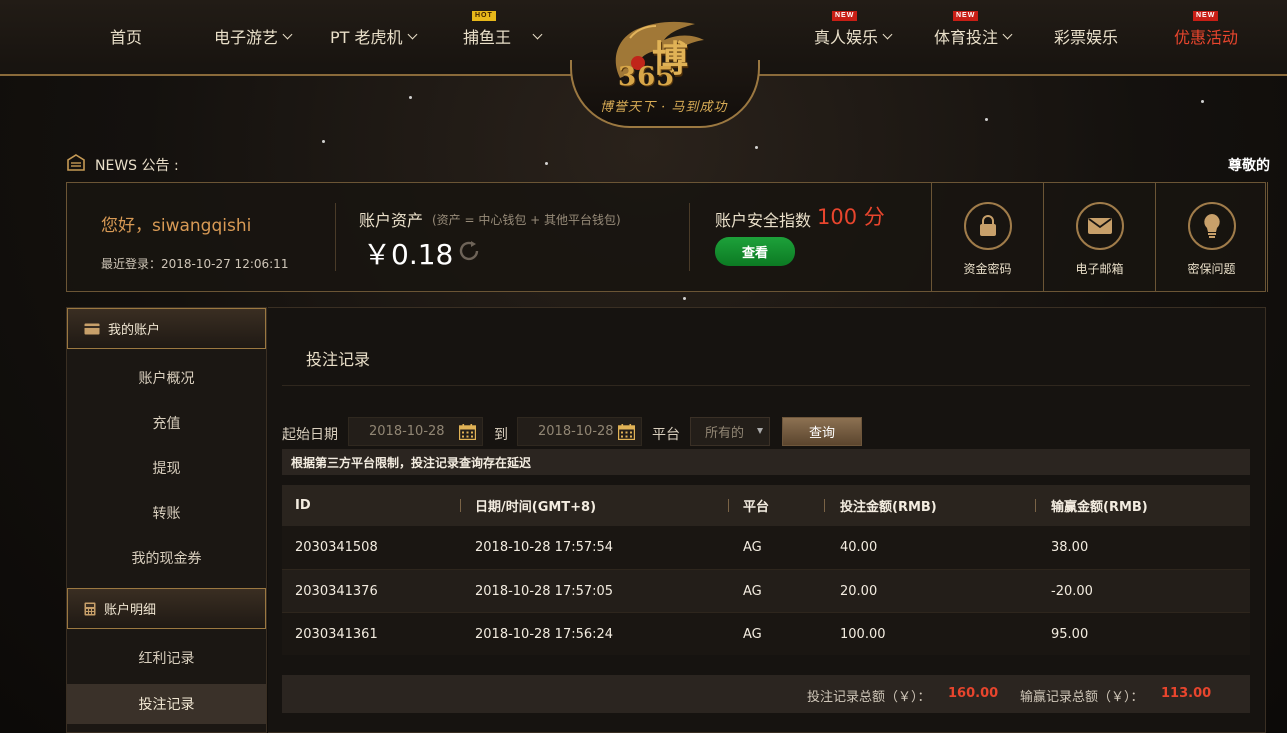  I want to click on logo-slogan: 博誉天下 · 马到成功, so click(664, 107).